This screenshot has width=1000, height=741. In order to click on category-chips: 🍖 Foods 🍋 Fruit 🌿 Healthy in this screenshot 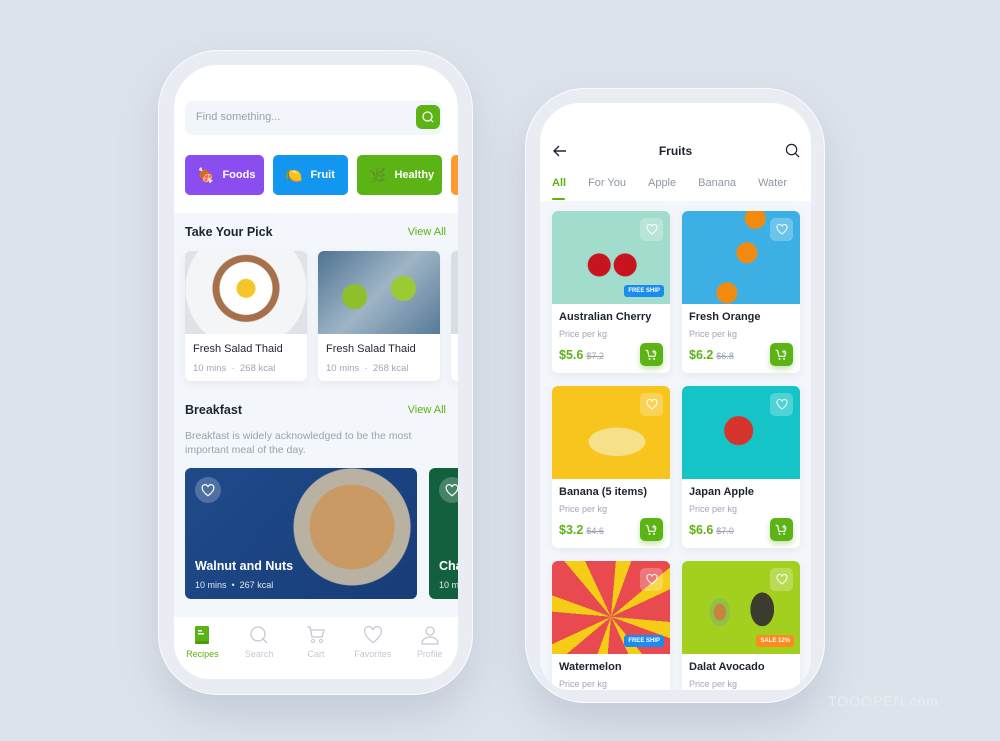, I will do `click(321, 175)`.